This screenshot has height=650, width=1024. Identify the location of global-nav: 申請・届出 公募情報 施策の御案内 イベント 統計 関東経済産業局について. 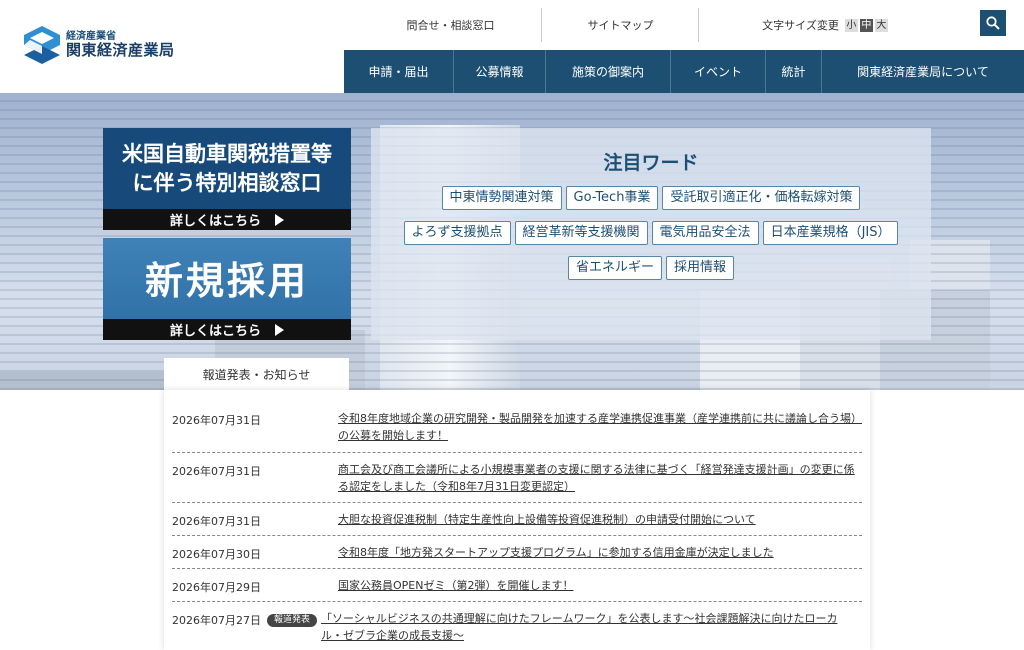
(684, 71).